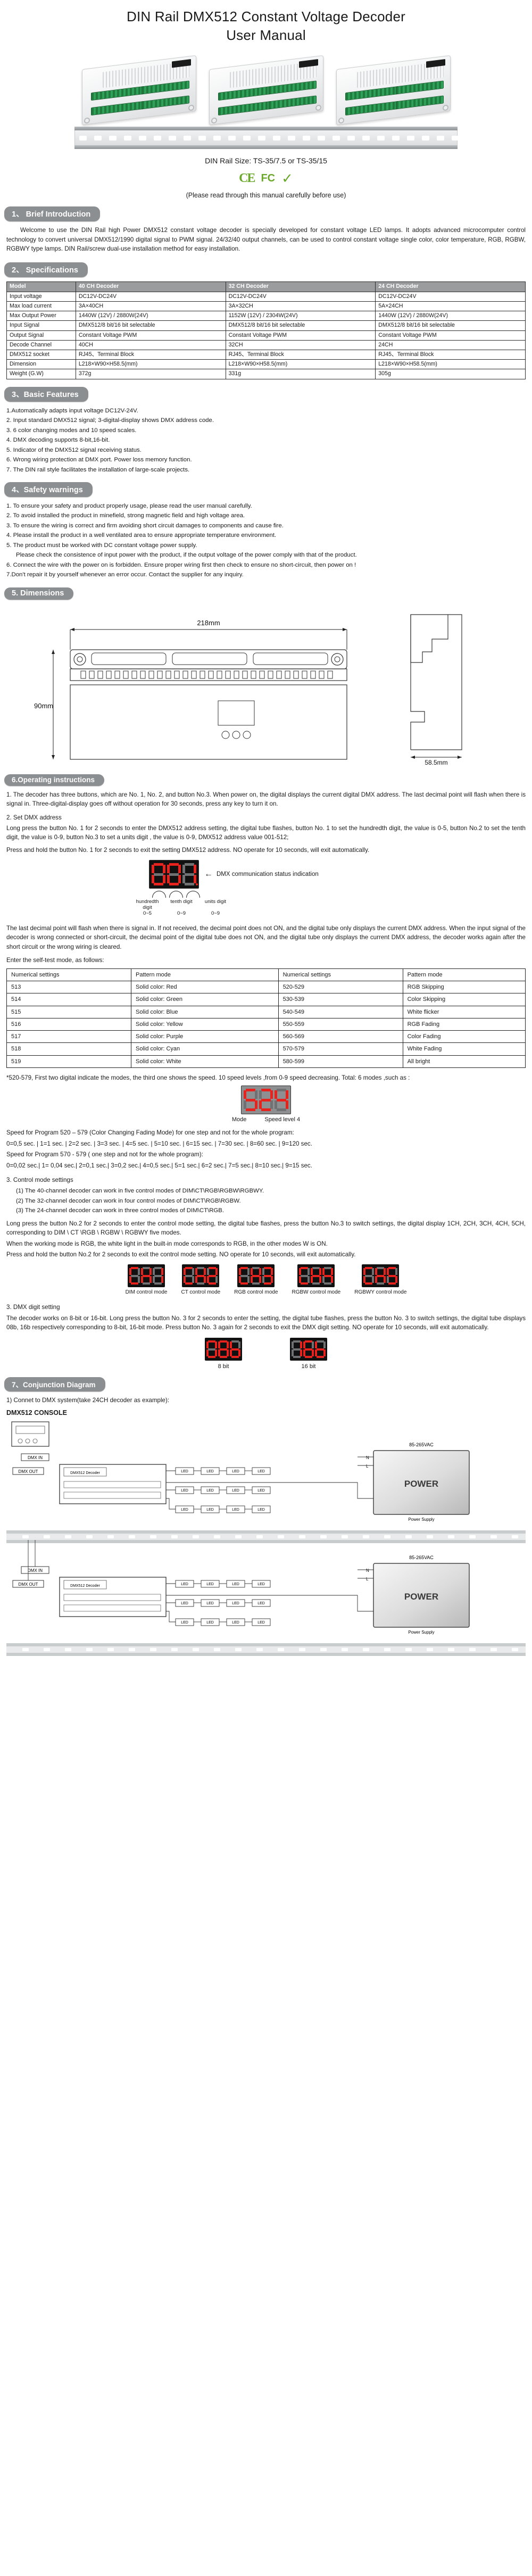 Image resolution: width=532 pixels, height=2576 pixels. What do you see at coordinates (464, 974) in the screenshot?
I see `mode-column-header: Pattern mode` at bounding box center [464, 974].